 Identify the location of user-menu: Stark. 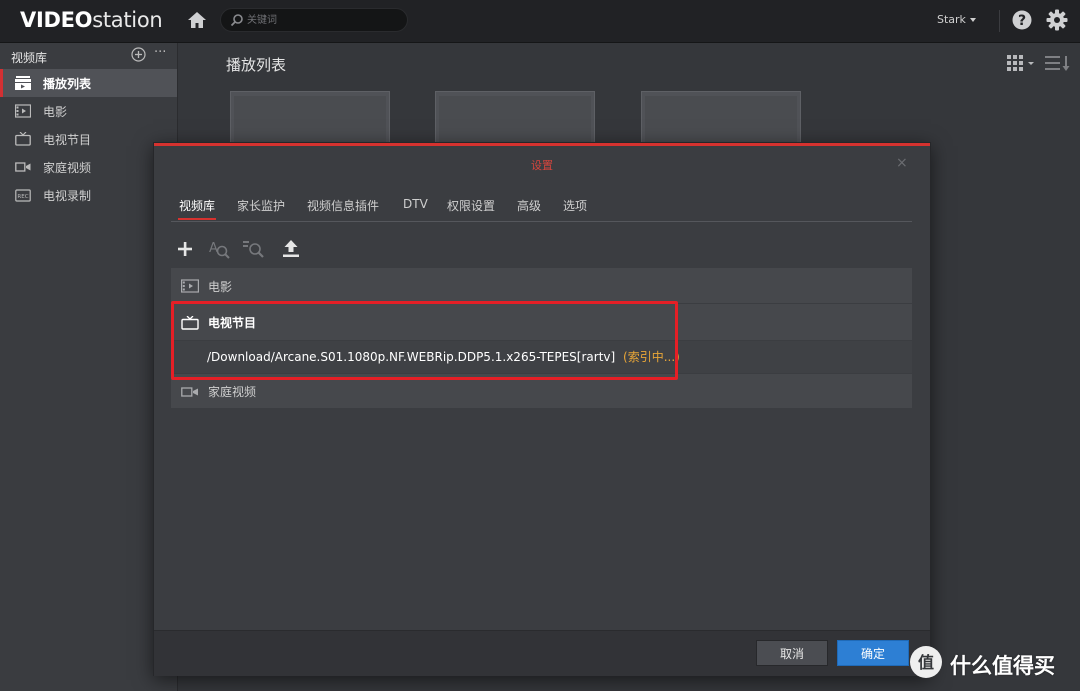
(956, 19).